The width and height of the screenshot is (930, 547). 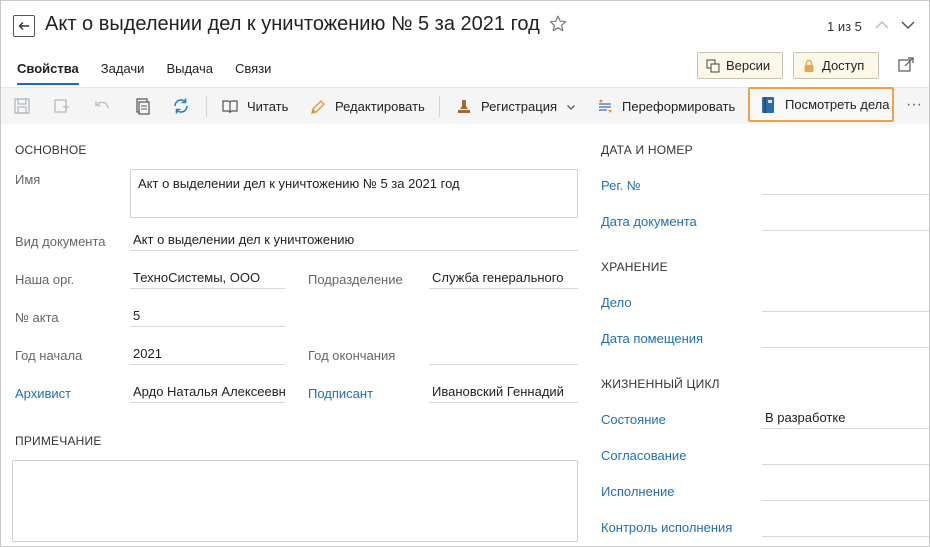 What do you see at coordinates (558, 24) in the screenshot?
I see `star-icon` at bounding box center [558, 24].